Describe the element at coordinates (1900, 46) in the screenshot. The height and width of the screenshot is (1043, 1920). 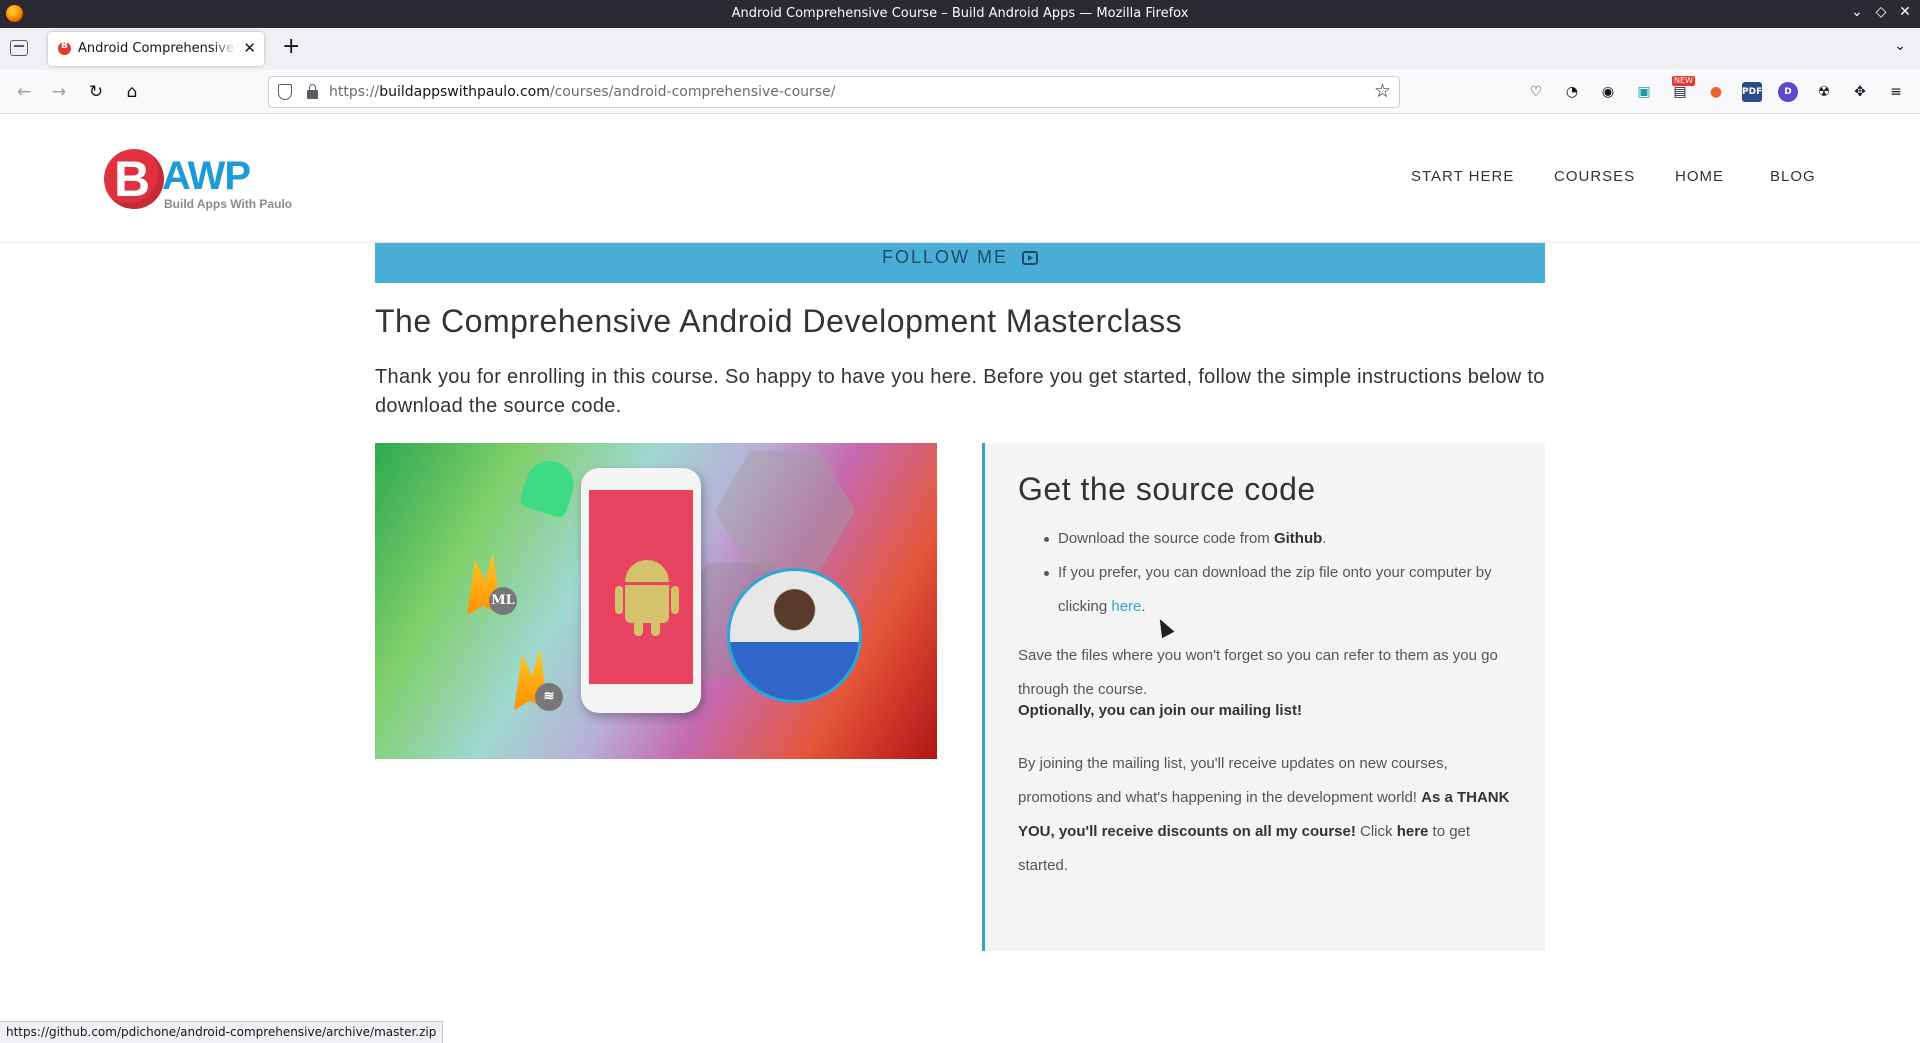
I see `chevron-down-icon: ⌄` at that location.